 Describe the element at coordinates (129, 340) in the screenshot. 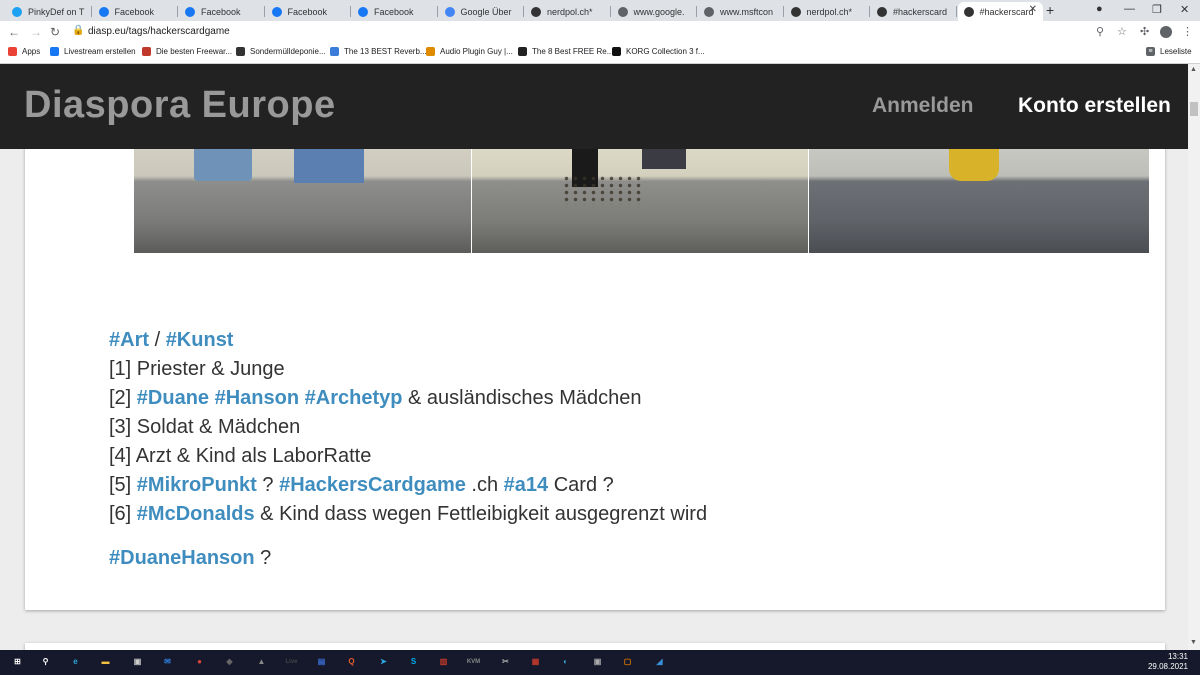

I see `hashtag-link: #Art` at that location.